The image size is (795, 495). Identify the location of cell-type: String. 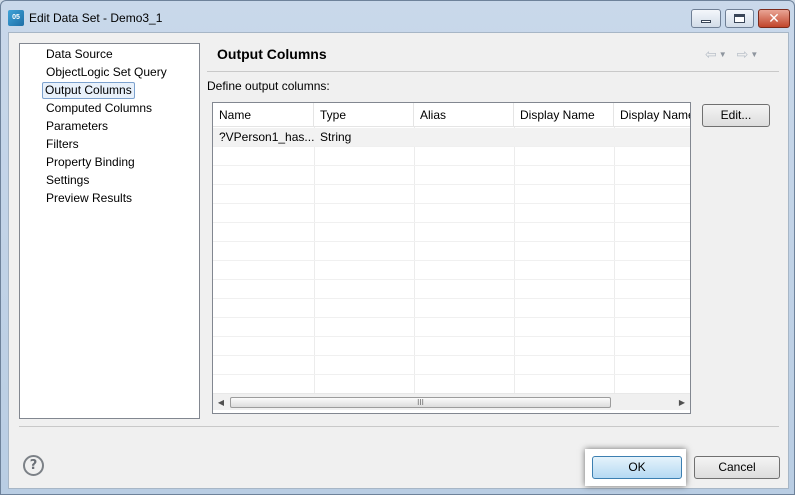
(336, 137).